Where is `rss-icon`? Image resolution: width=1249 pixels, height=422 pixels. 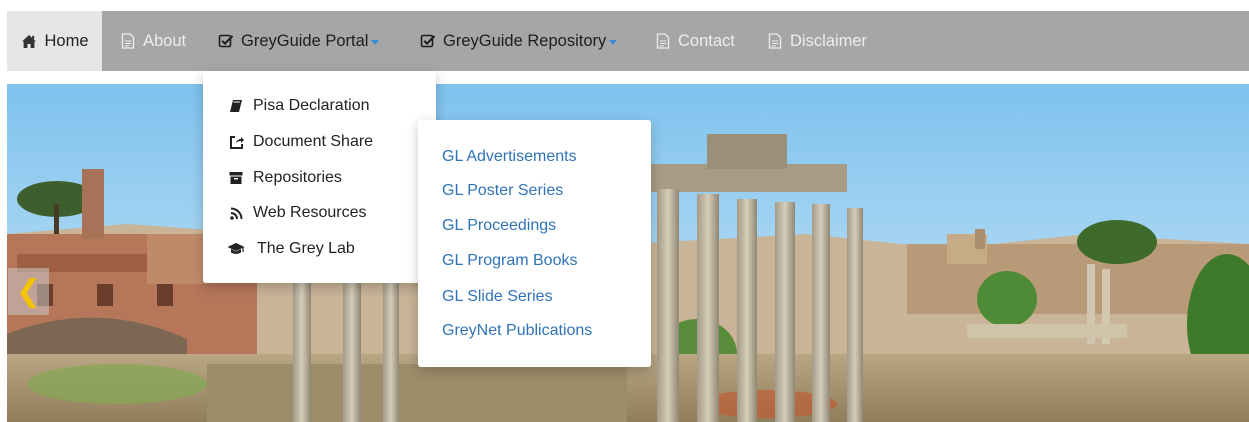
rss-icon is located at coordinates (236, 213).